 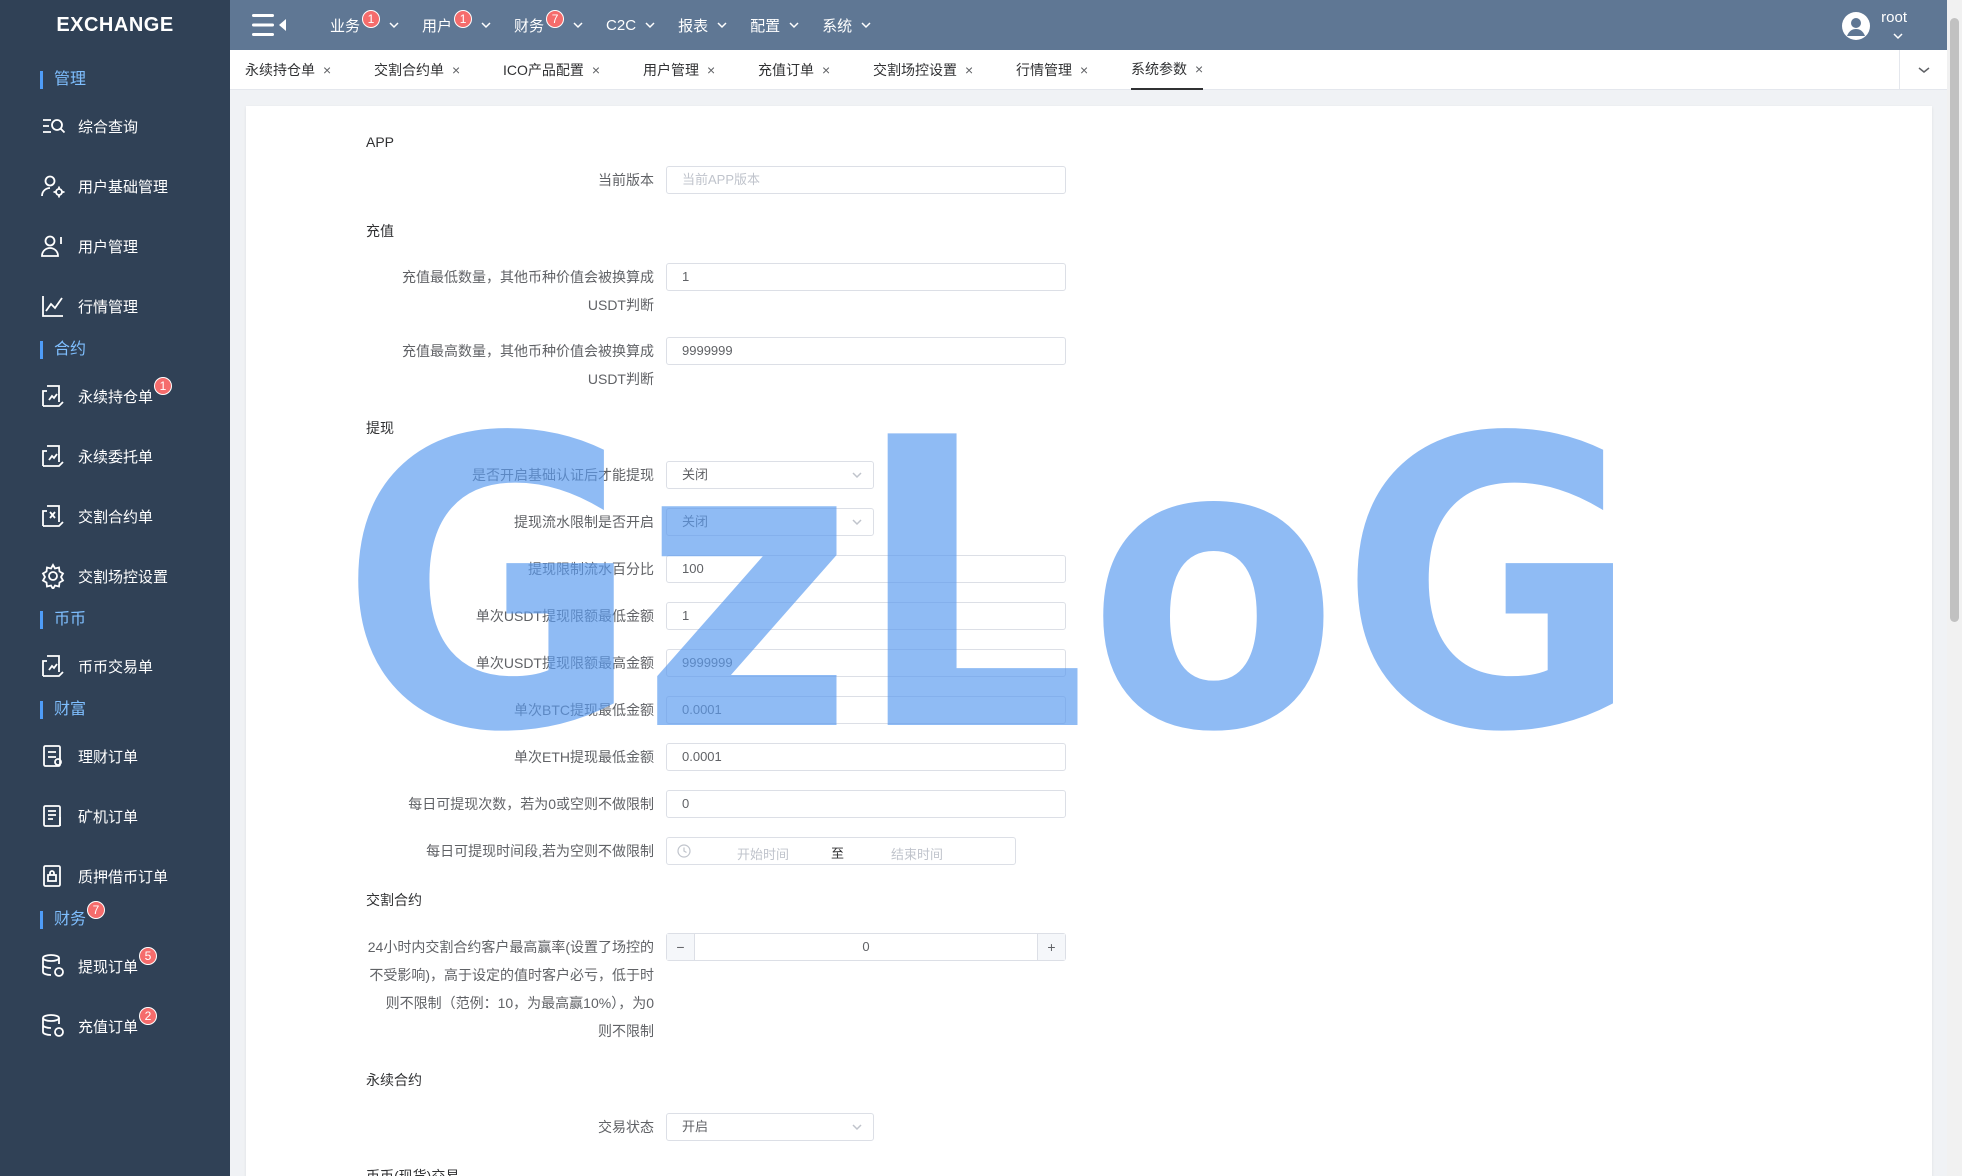 What do you see at coordinates (837, 26) in the screenshot?
I see `nav-label: 系统` at bounding box center [837, 26].